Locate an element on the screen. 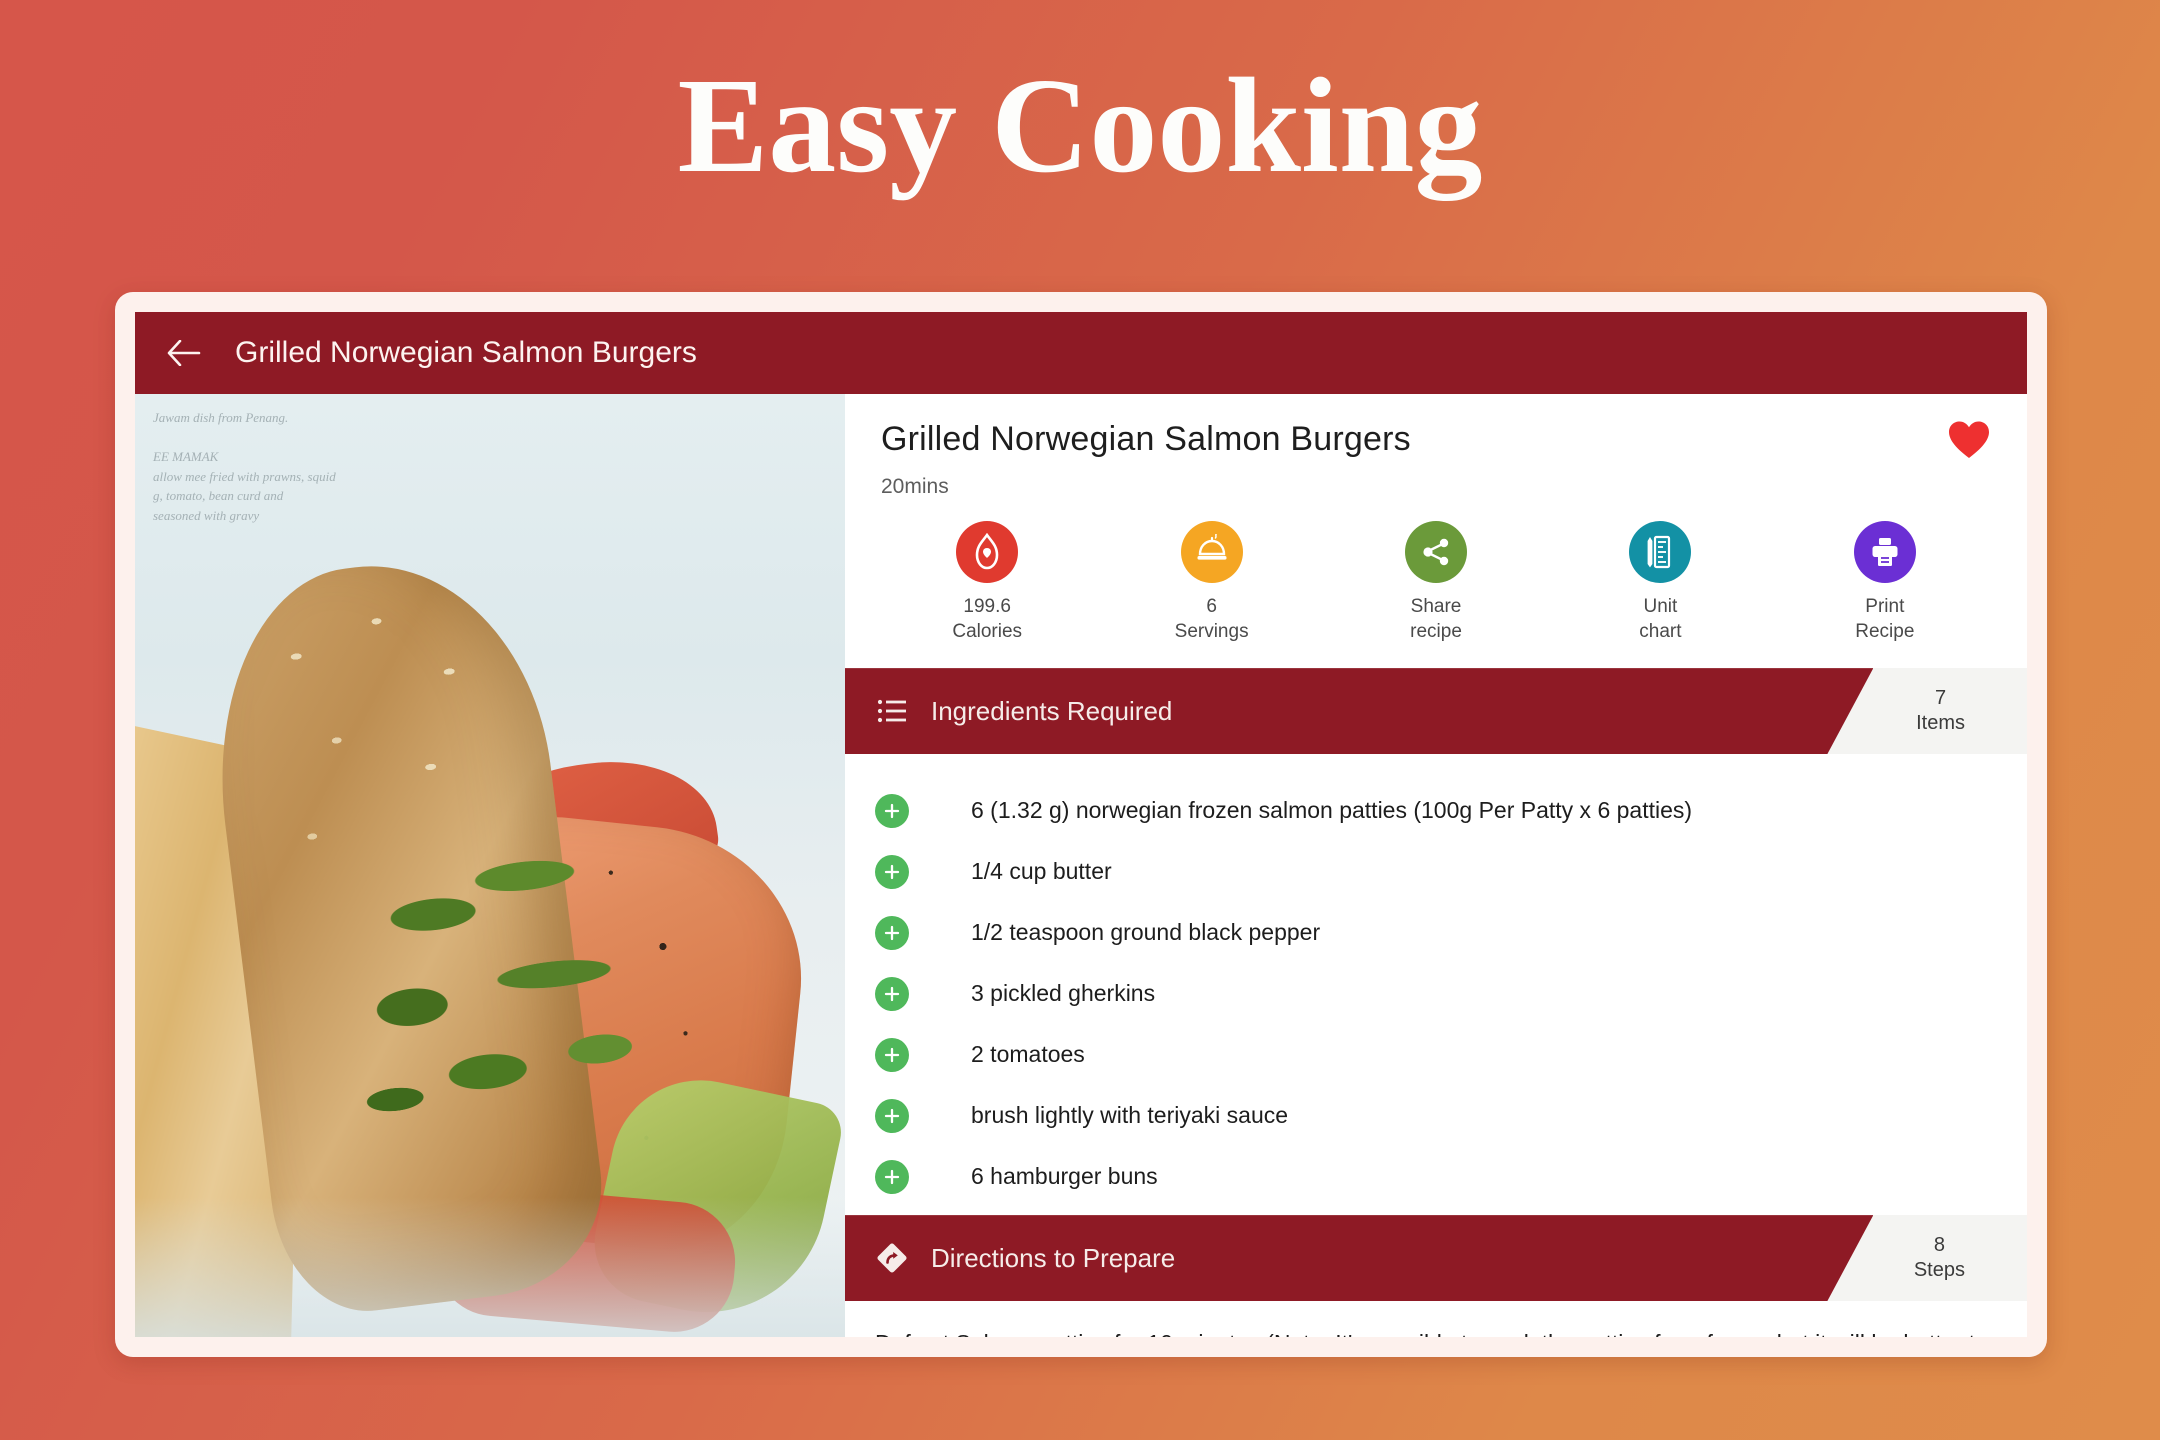 The height and width of the screenshot is (1440, 2160). ingredient-text: 3 pickled gherkins is located at coordinates (1063, 993).